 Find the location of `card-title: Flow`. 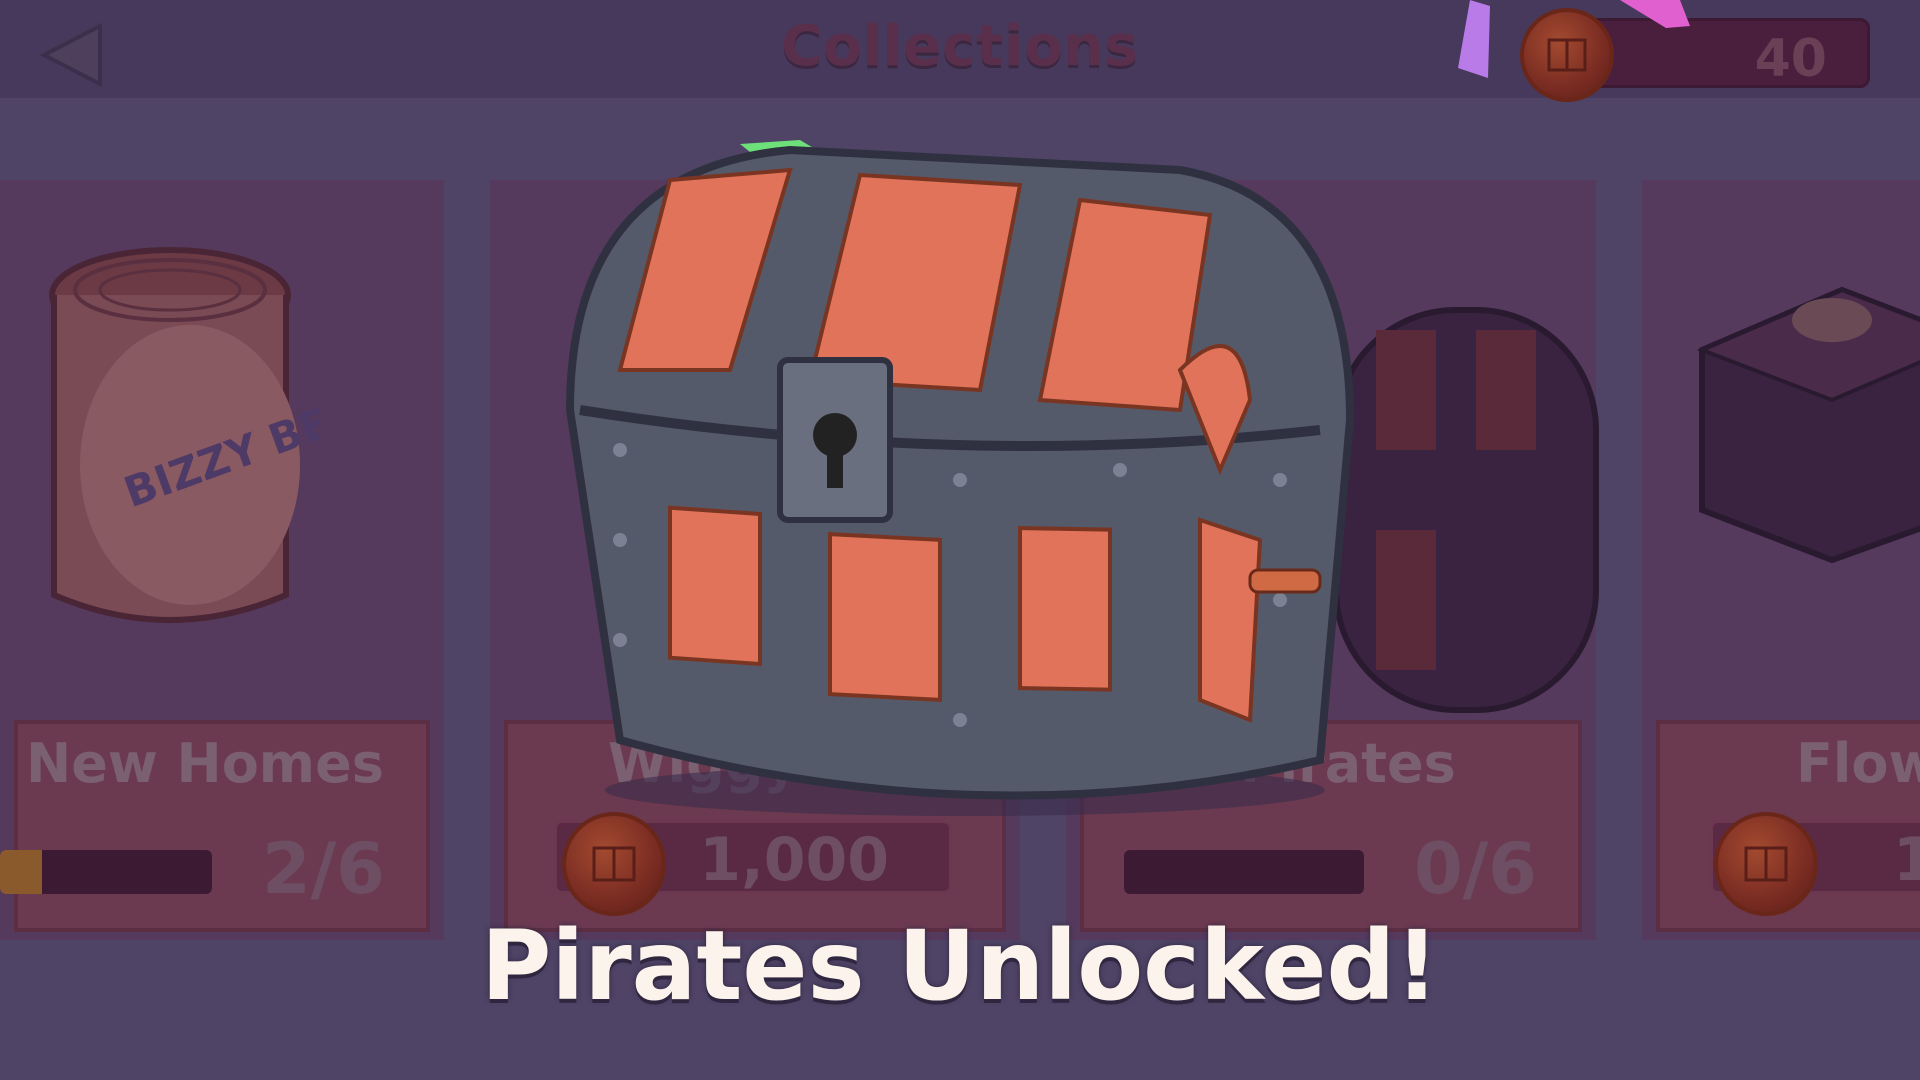

card-title: Flow is located at coordinates (1858, 763).